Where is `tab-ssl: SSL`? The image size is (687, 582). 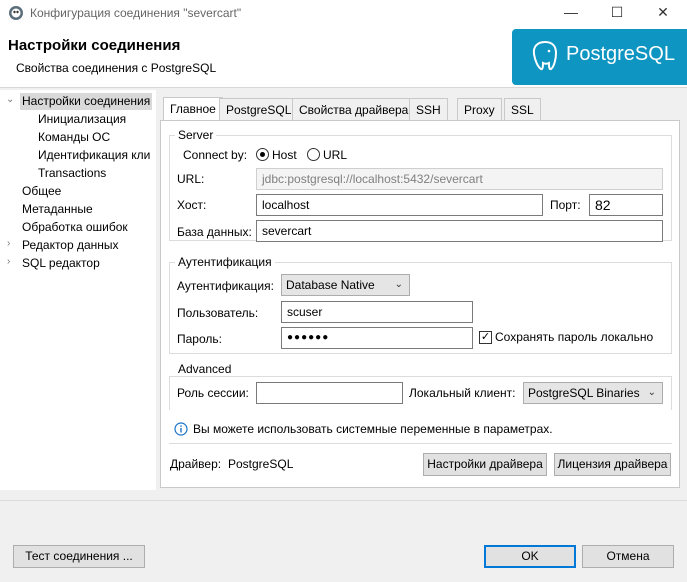 tab-ssl: SSL is located at coordinates (522, 109).